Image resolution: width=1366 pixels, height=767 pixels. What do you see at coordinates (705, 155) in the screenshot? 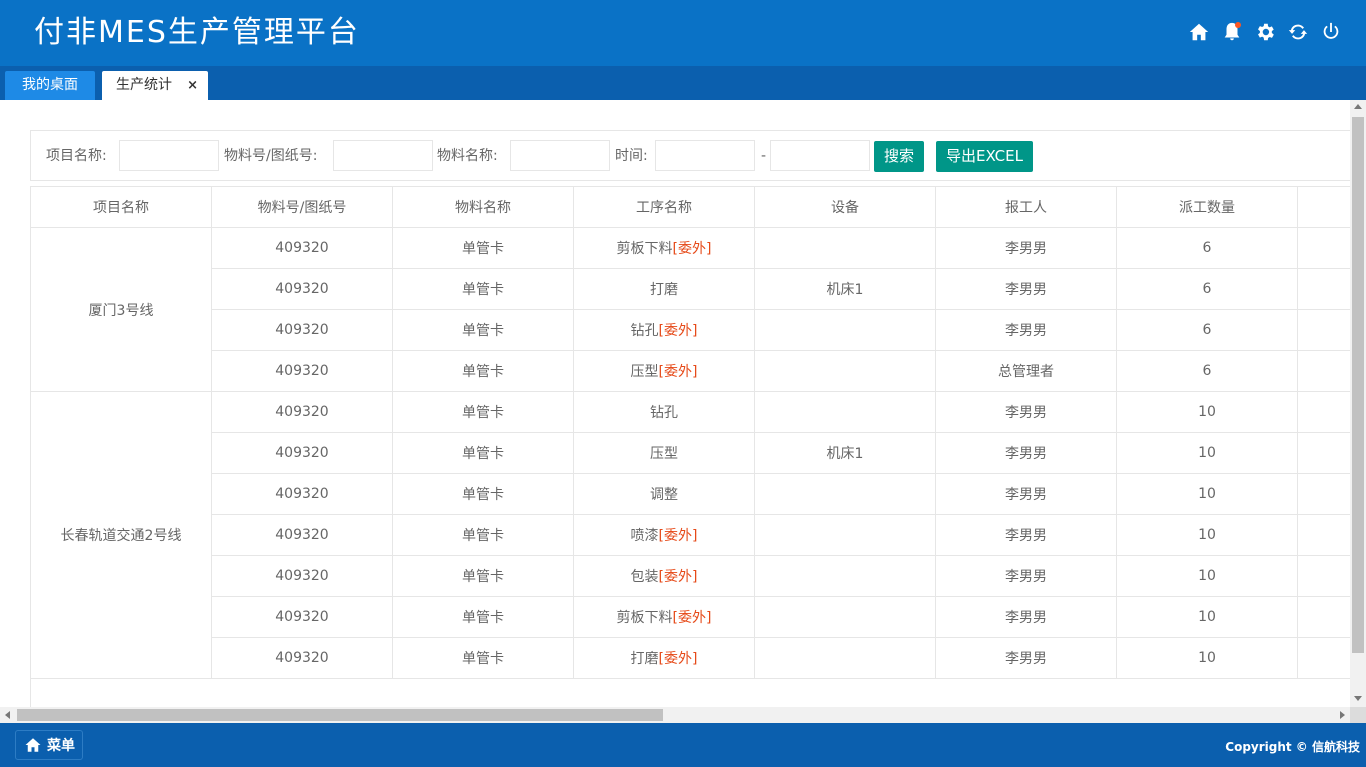
I see `time-start-input` at bounding box center [705, 155].